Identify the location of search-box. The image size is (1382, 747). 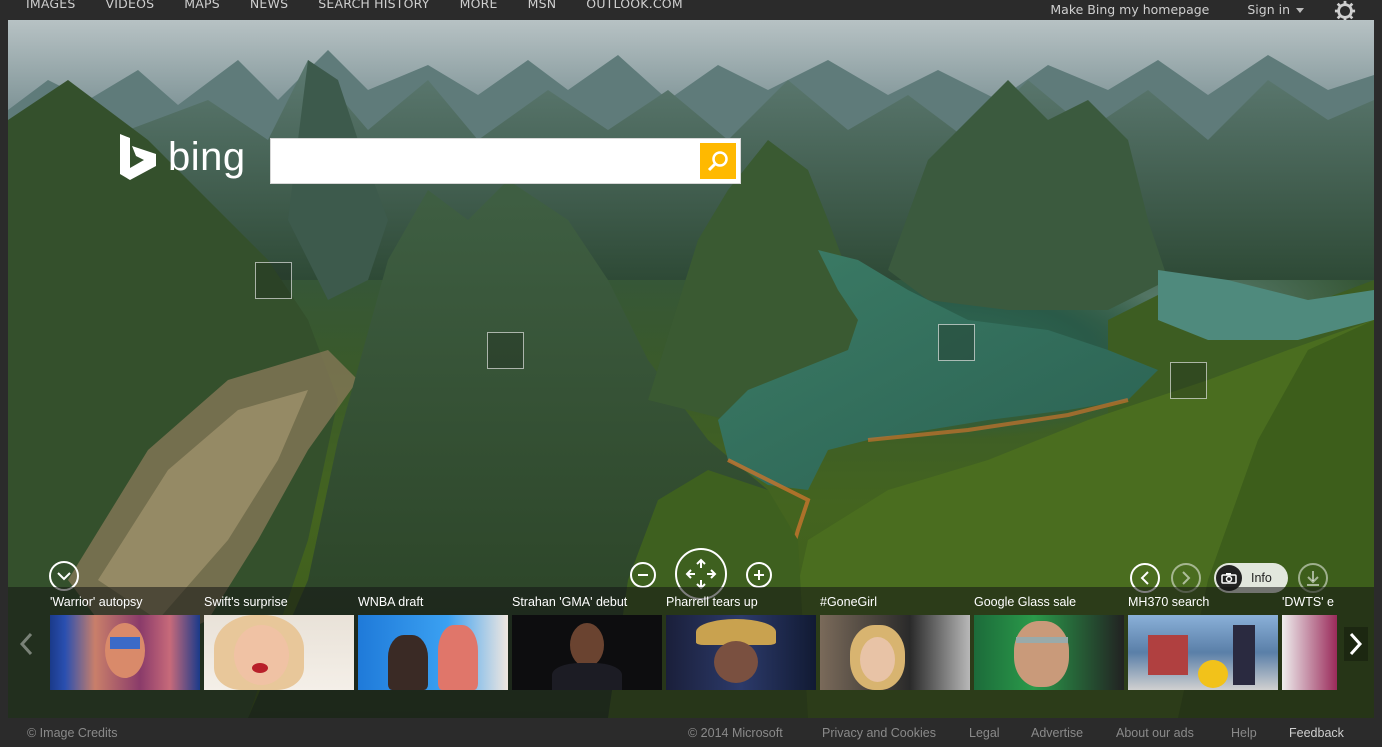
(505, 161).